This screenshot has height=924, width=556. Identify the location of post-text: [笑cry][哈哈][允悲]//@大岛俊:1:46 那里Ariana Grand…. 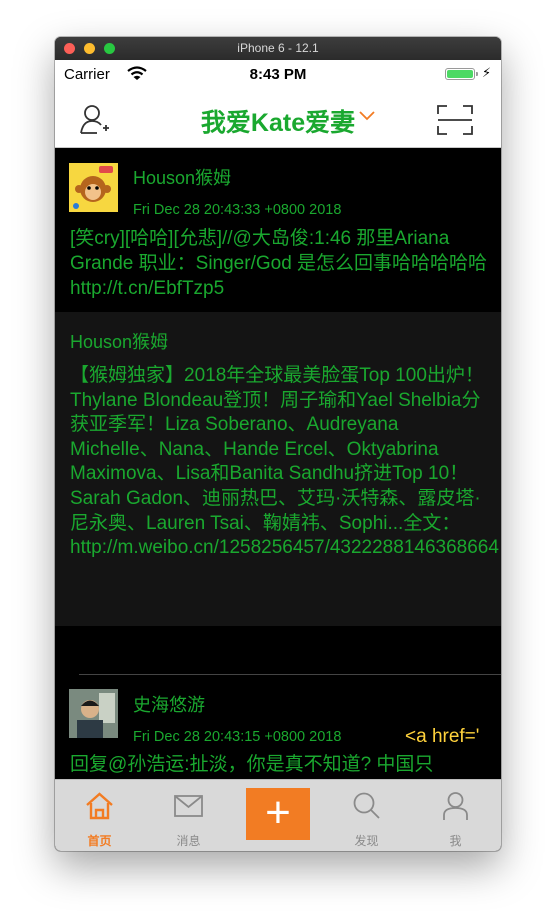
(279, 263).